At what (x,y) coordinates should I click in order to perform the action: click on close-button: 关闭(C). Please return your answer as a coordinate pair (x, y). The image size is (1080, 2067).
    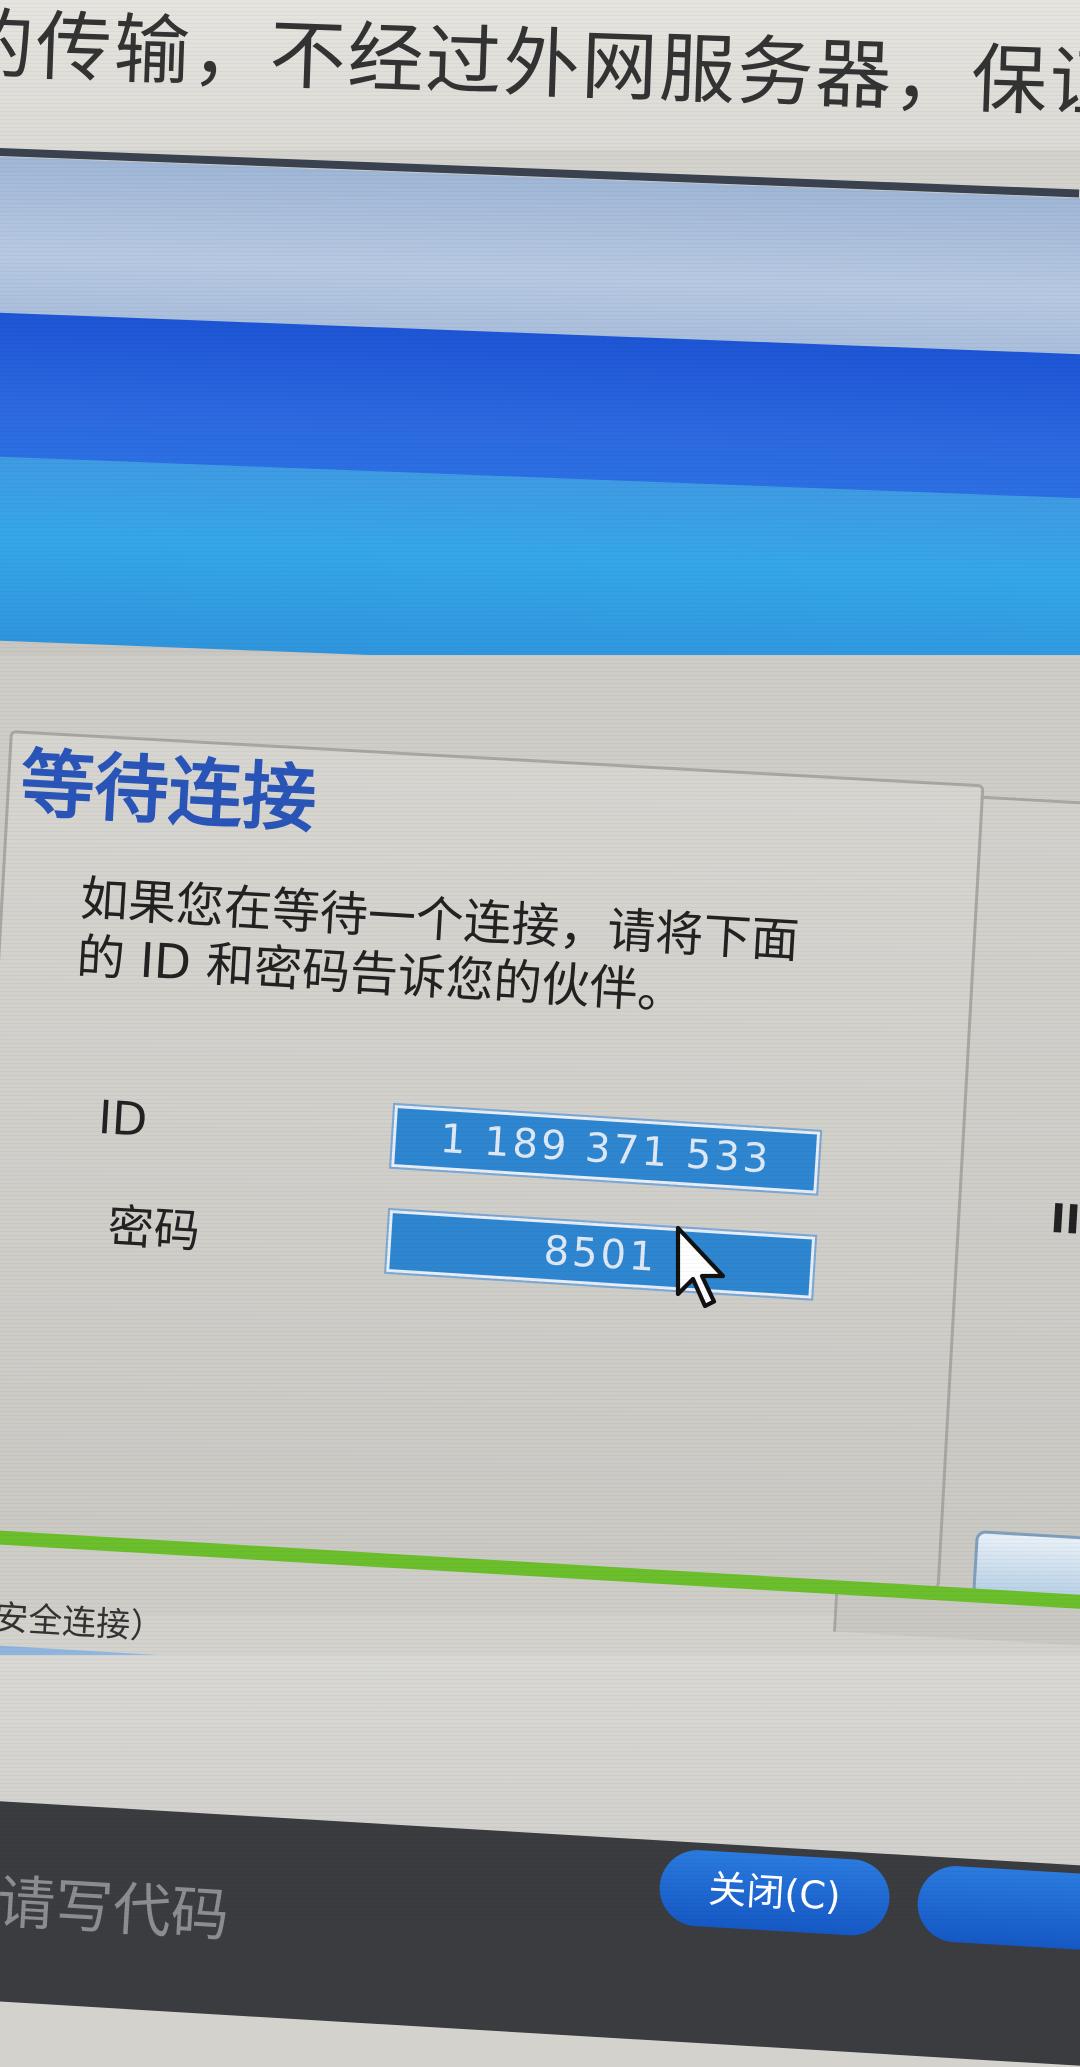
    Looking at the image, I should click on (774, 1893).